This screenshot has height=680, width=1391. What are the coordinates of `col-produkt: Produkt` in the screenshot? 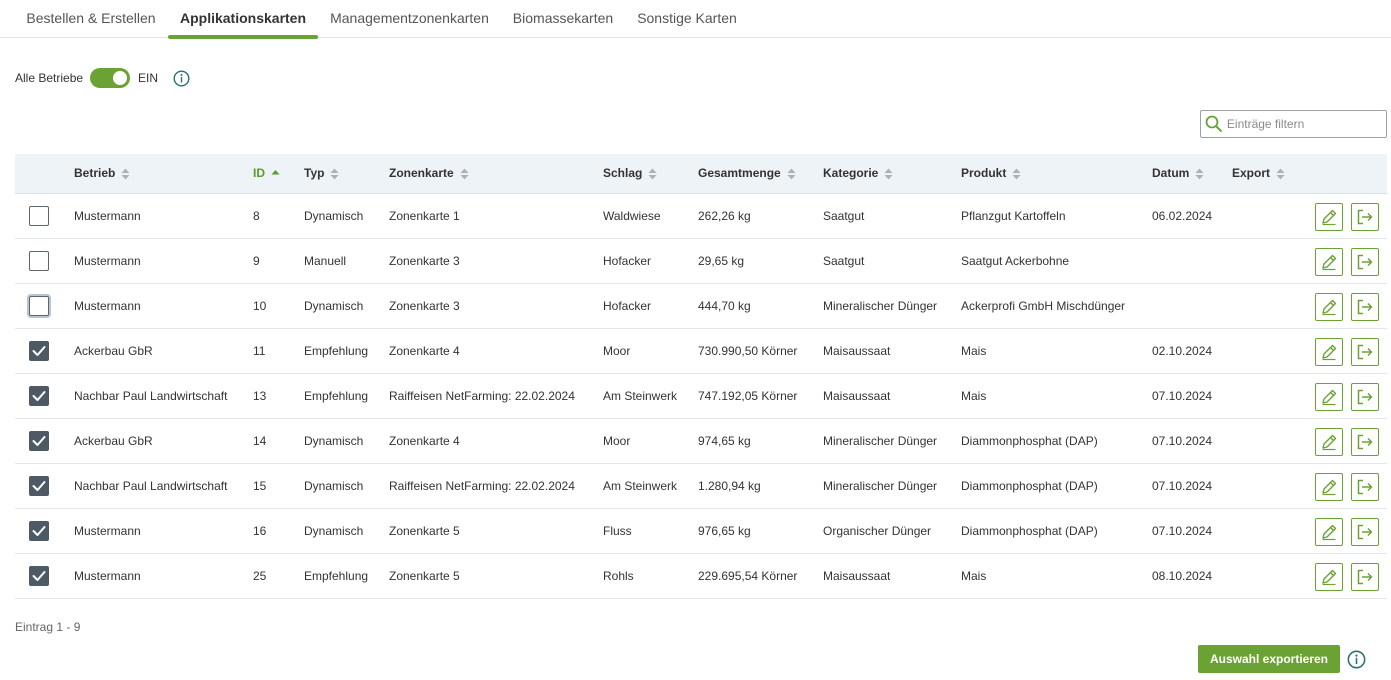 It's located at (991, 173).